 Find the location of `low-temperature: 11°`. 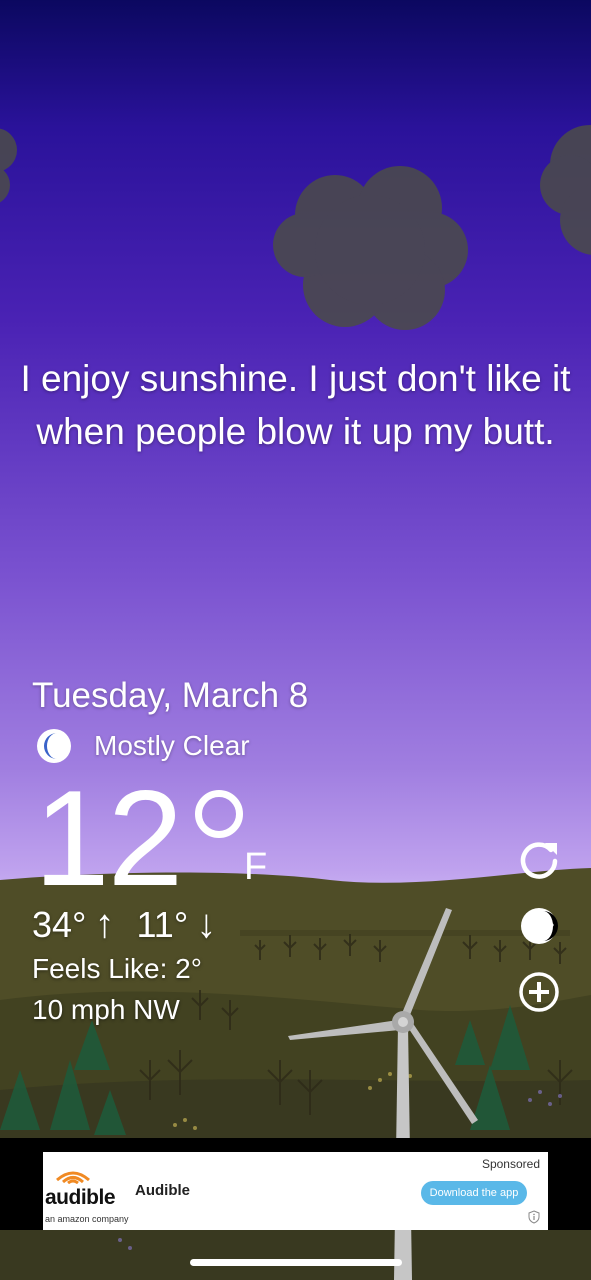

low-temperature: 11° is located at coordinates (162, 924).